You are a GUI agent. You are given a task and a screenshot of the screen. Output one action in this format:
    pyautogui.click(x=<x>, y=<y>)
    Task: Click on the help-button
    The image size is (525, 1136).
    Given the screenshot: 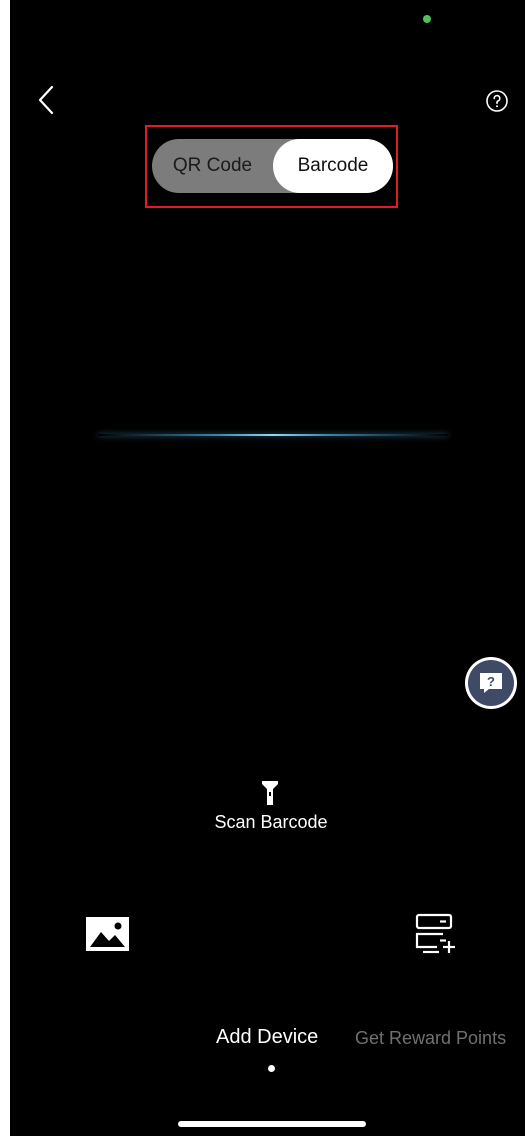 What is the action you would take?
    pyautogui.click(x=497, y=101)
    